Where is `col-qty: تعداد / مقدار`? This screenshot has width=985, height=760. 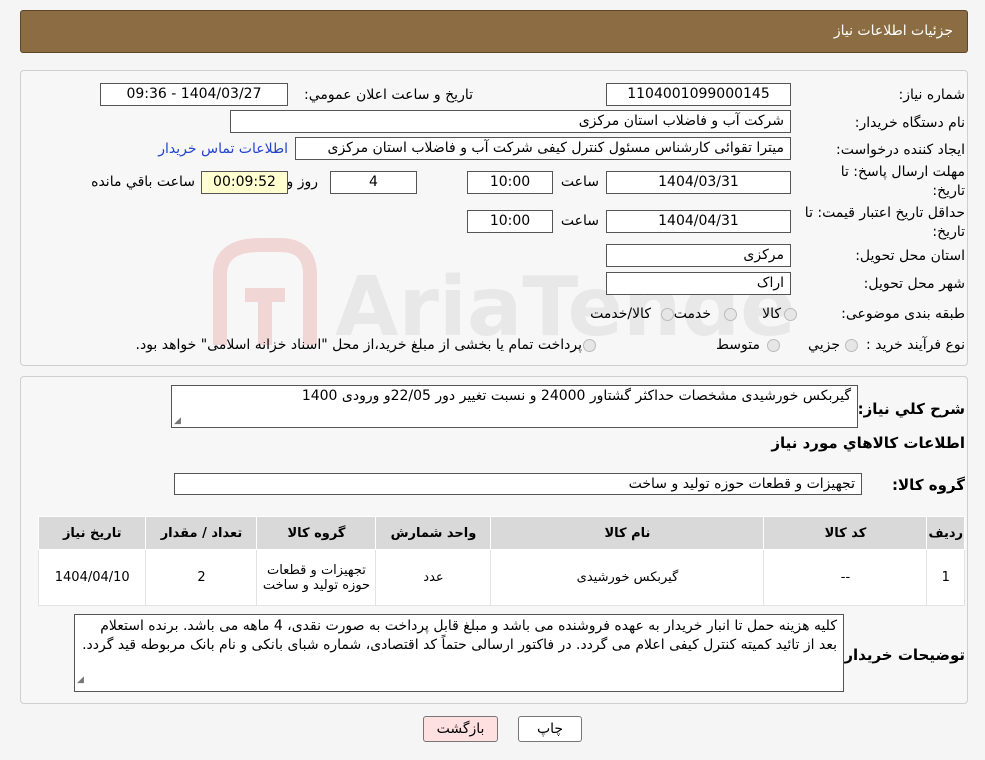
col-qty: تعداد / مقدار is located at coordinates (201, 533).